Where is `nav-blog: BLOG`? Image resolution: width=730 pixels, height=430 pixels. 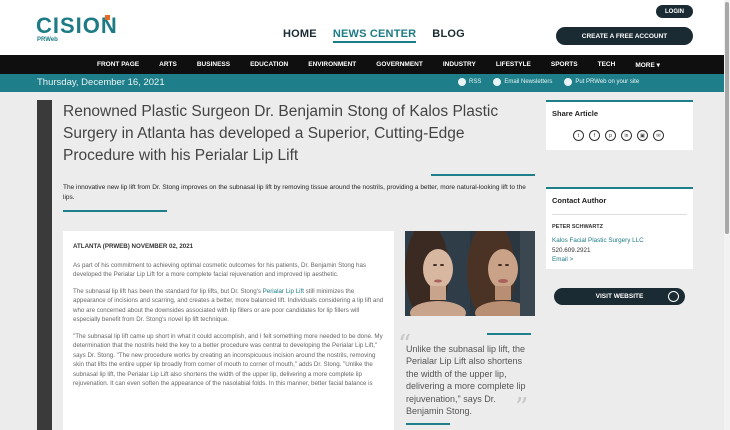 nav-blog: BLOG is located at coordinates (448, 35).